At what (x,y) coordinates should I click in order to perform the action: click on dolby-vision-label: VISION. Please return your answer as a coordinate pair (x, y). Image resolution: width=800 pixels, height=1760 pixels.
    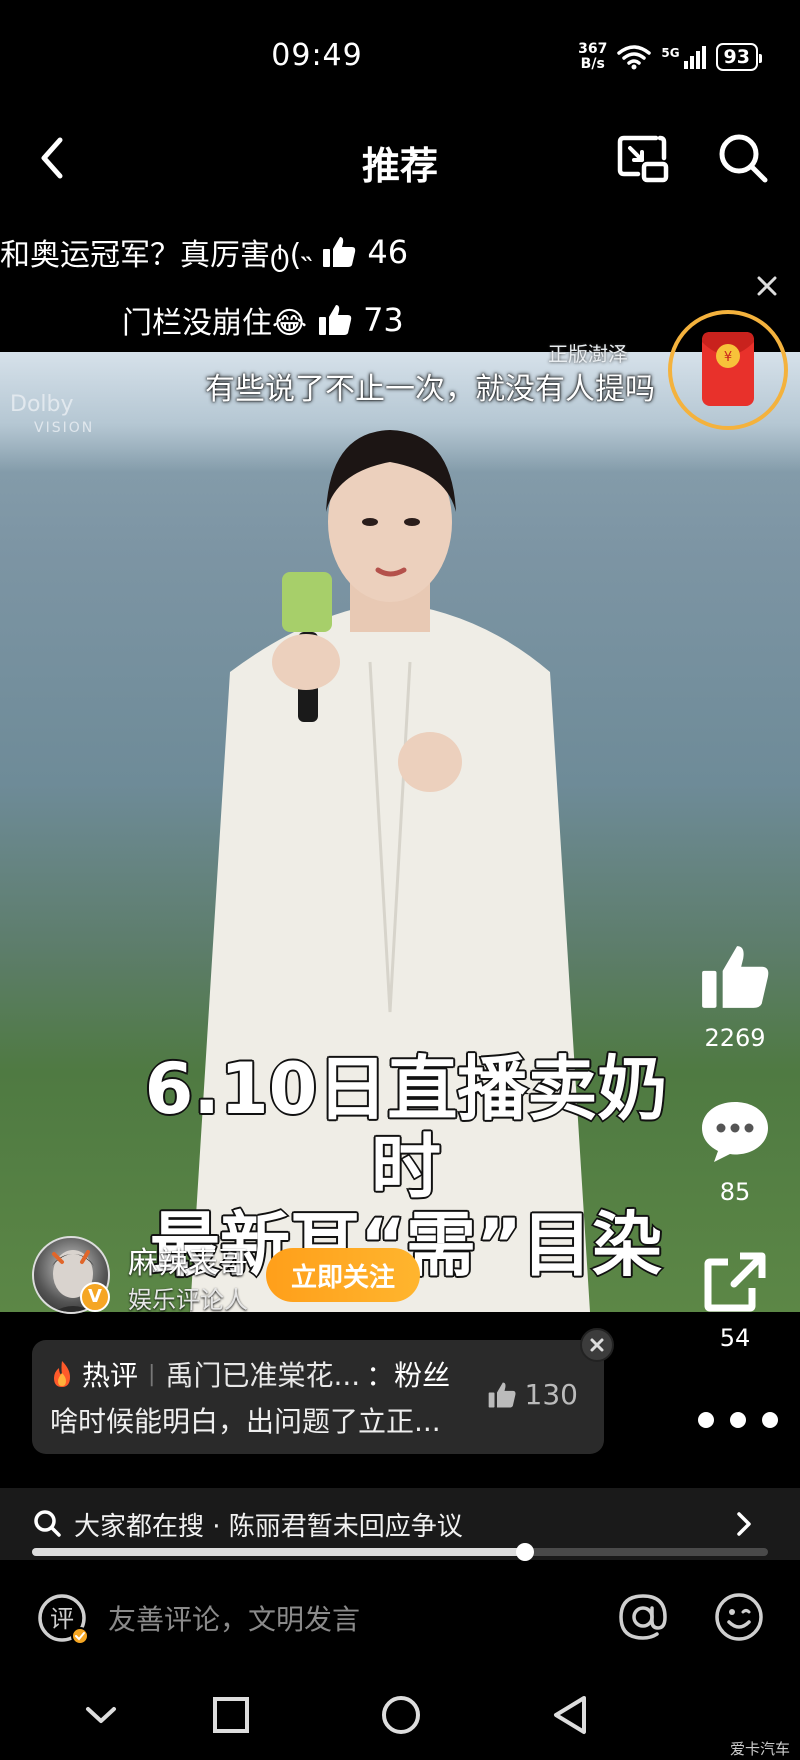
    Looking at the image, I should click on (64, 428).